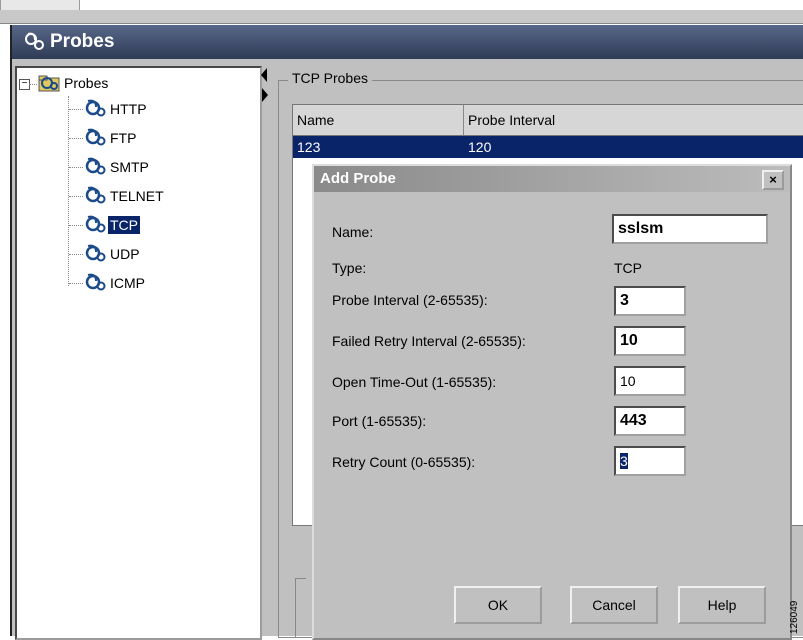  Describe the element at coordinates (86, 83) in the screenshot. I see `tree-root-label: Probes` at that location.